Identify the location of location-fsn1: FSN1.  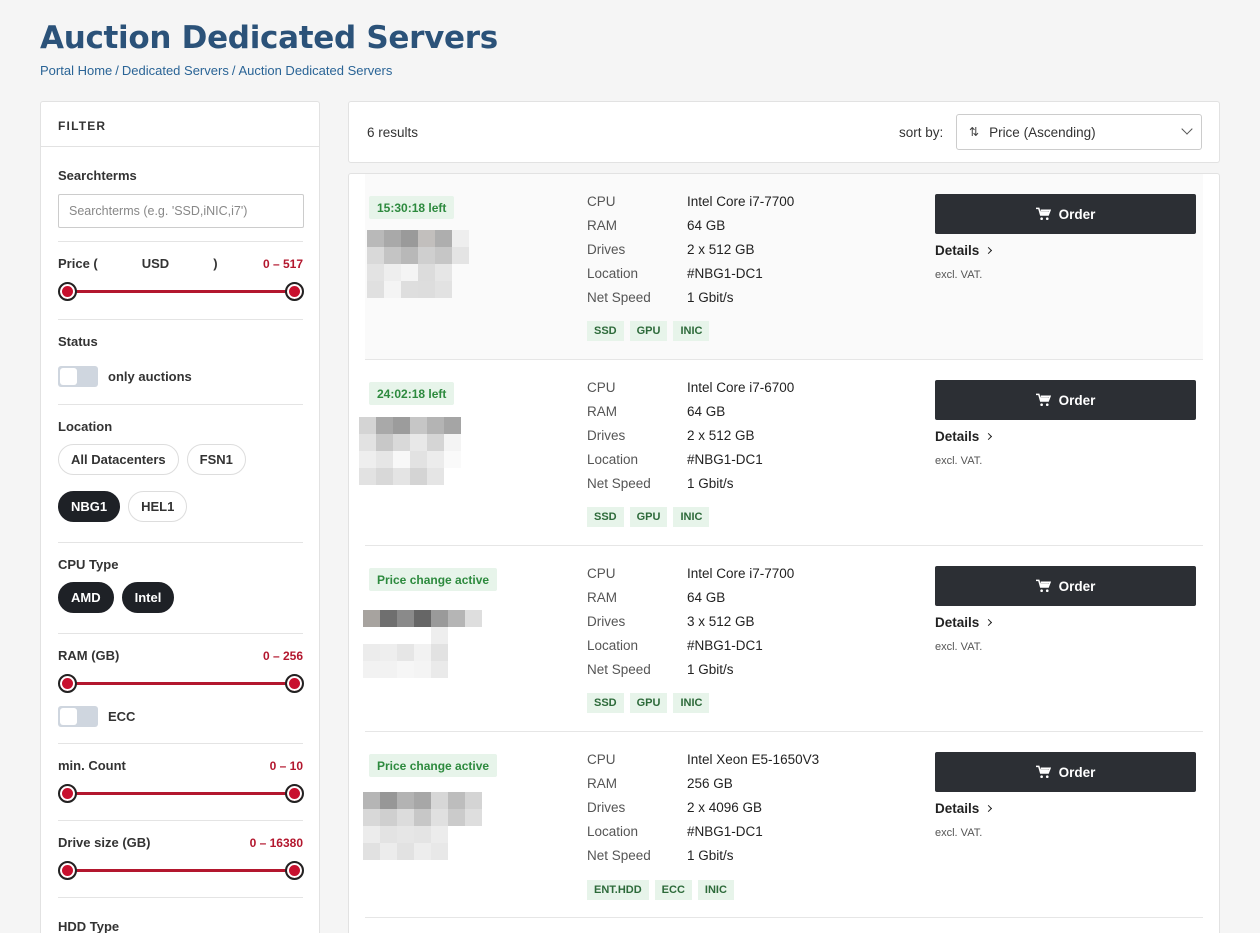
(216, 459).